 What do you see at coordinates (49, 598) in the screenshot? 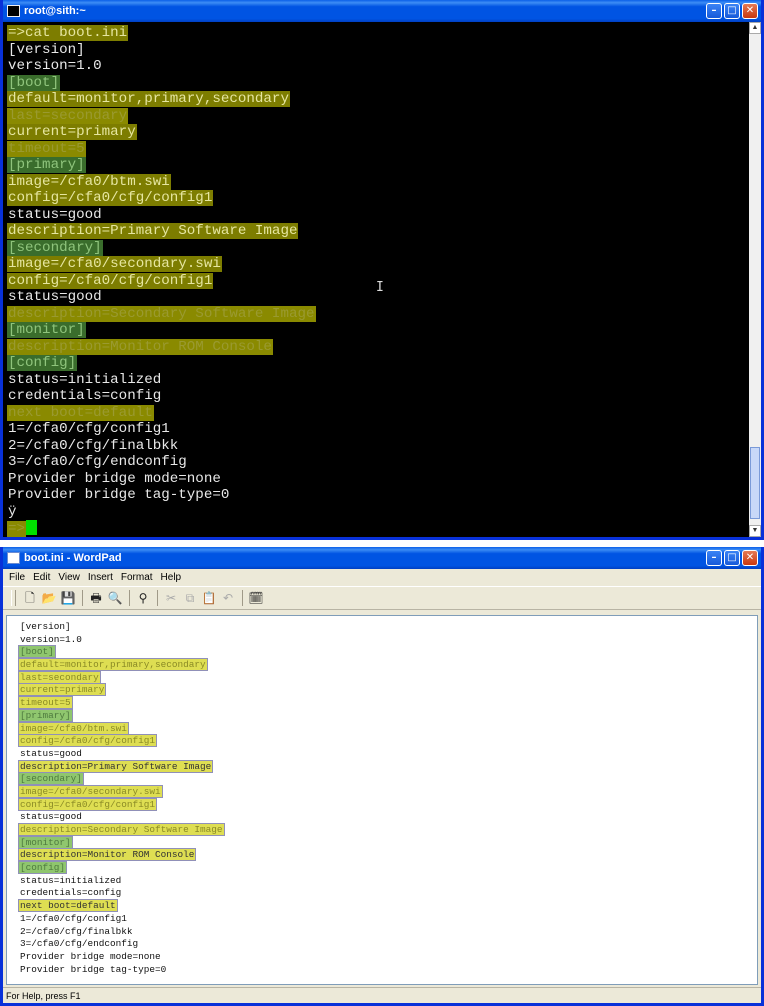
I see `open-icon: 📂` at bounding box center [49, 598].